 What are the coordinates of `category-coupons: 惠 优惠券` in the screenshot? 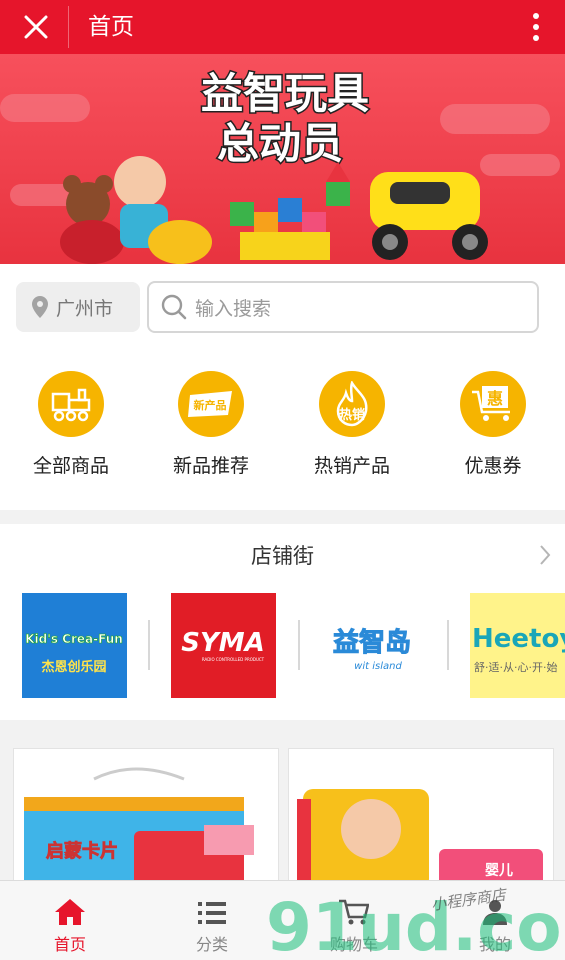 It's located at (493, 424).